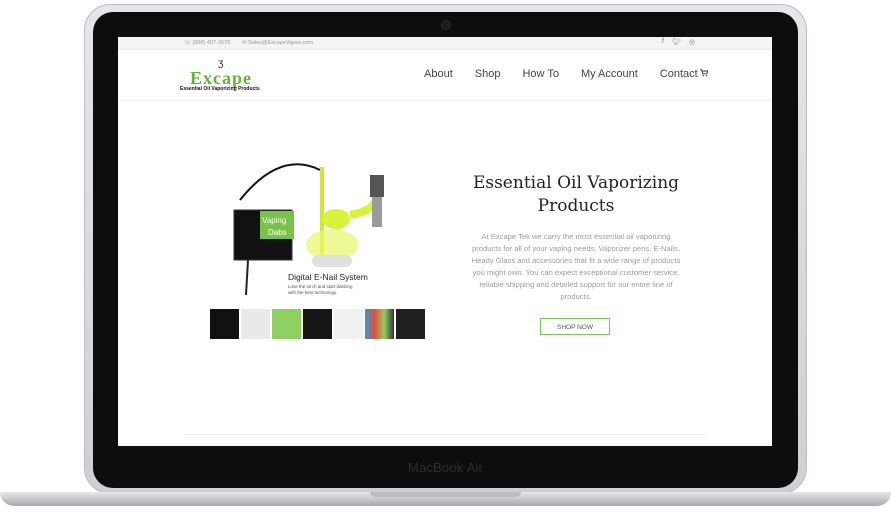  What do you see at coordinates (540, 74) in the screenshot?
I see `nav-item-how-to: How To` at bounding box center [540, 74].